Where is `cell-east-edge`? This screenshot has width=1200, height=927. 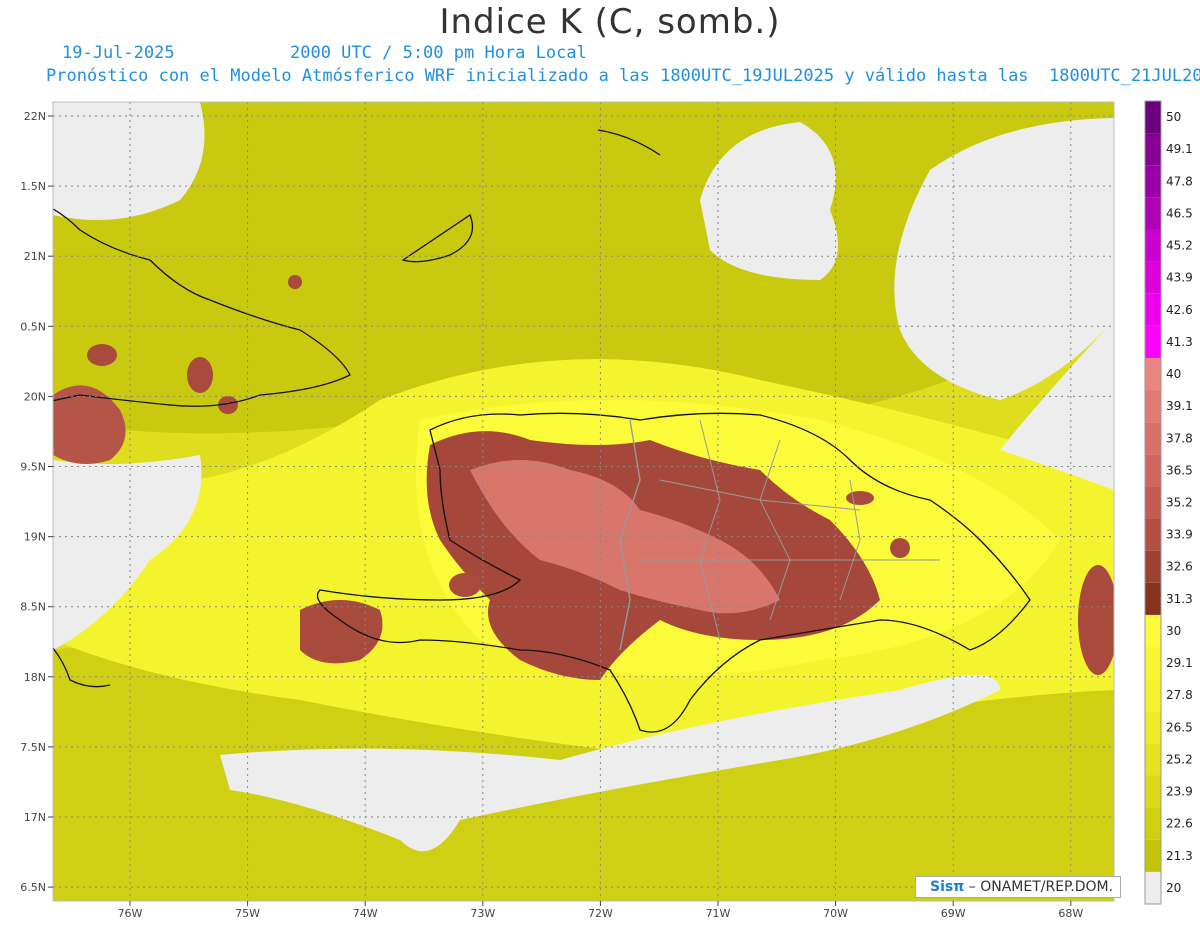 cell-east-edge is located at coordinates (1096, 620).